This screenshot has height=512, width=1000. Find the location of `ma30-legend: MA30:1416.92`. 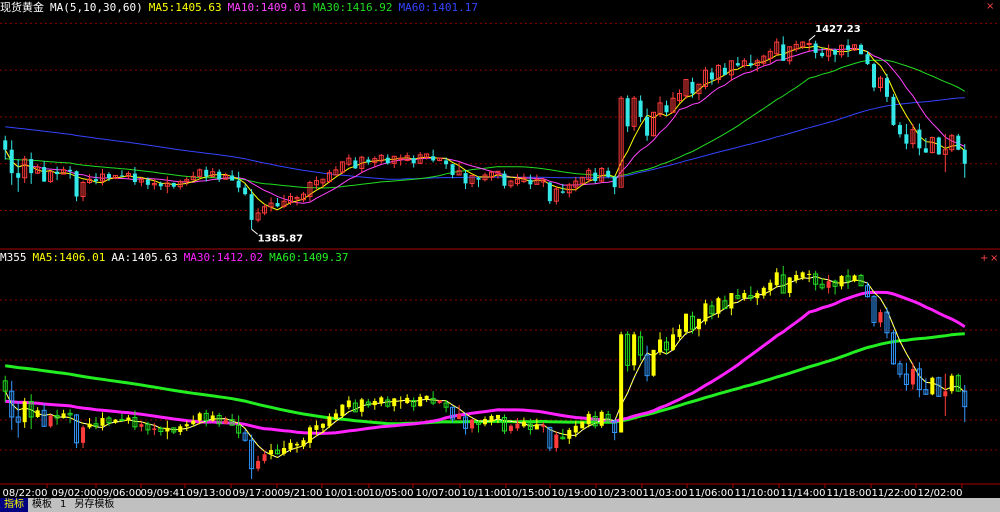

ma30-legend: MA30:1416.92 is located at coordinates (353, 7).